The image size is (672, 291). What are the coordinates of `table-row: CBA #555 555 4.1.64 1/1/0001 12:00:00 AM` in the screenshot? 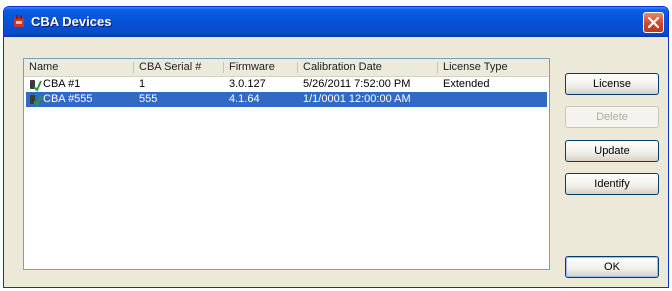 It's located at (286, 99).